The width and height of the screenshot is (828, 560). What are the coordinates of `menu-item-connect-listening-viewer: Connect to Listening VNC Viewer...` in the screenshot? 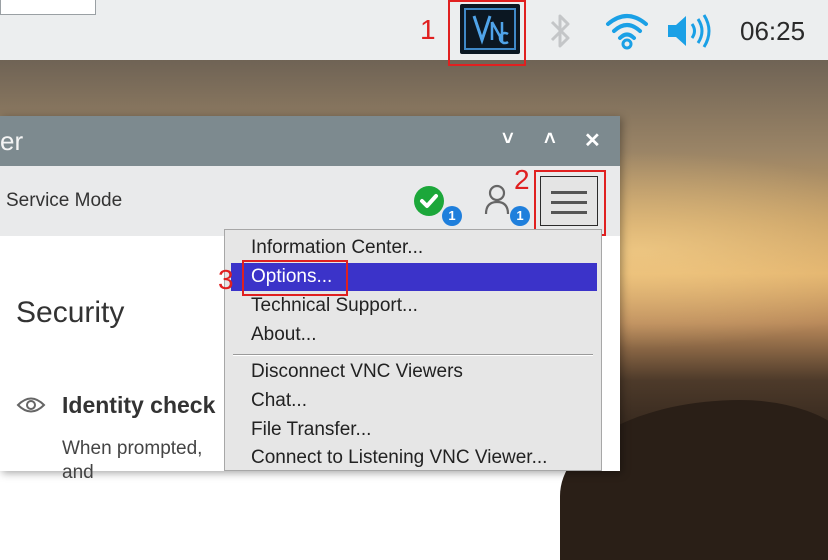 It's located at (414, 458).